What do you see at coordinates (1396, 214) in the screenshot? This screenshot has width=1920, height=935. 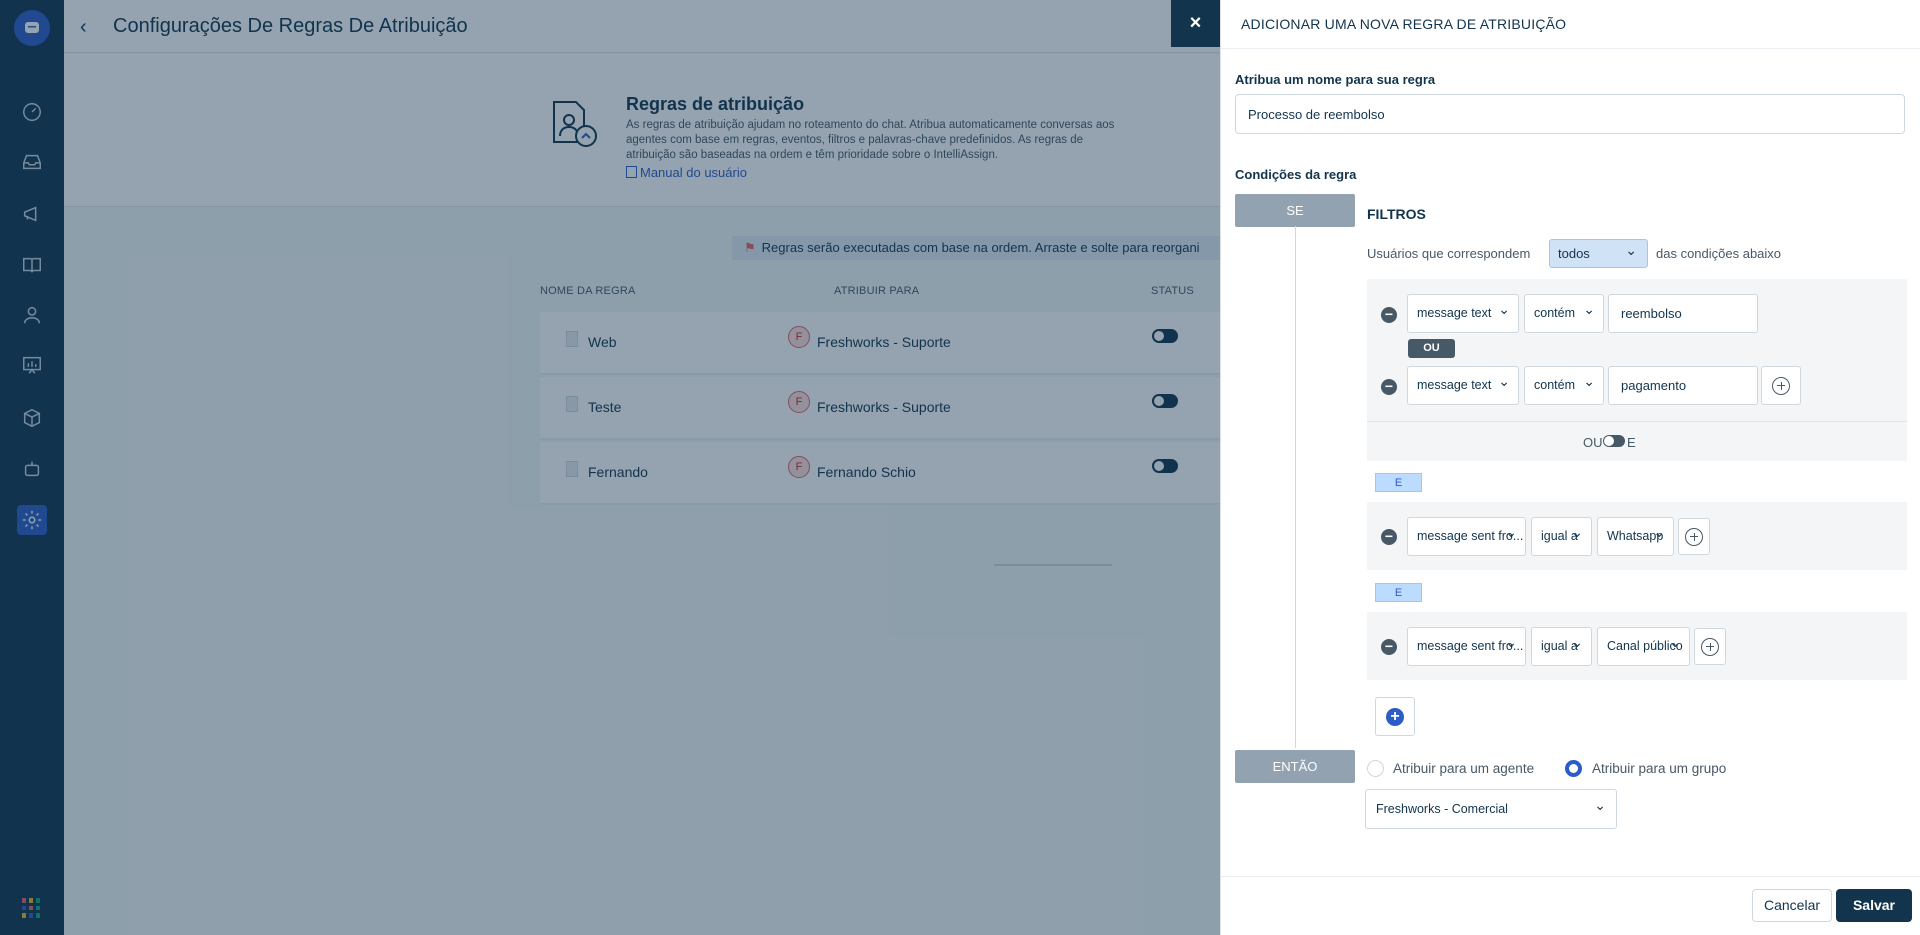 I see `filters-title: FILTROS` at bounding box center [1396, 214].